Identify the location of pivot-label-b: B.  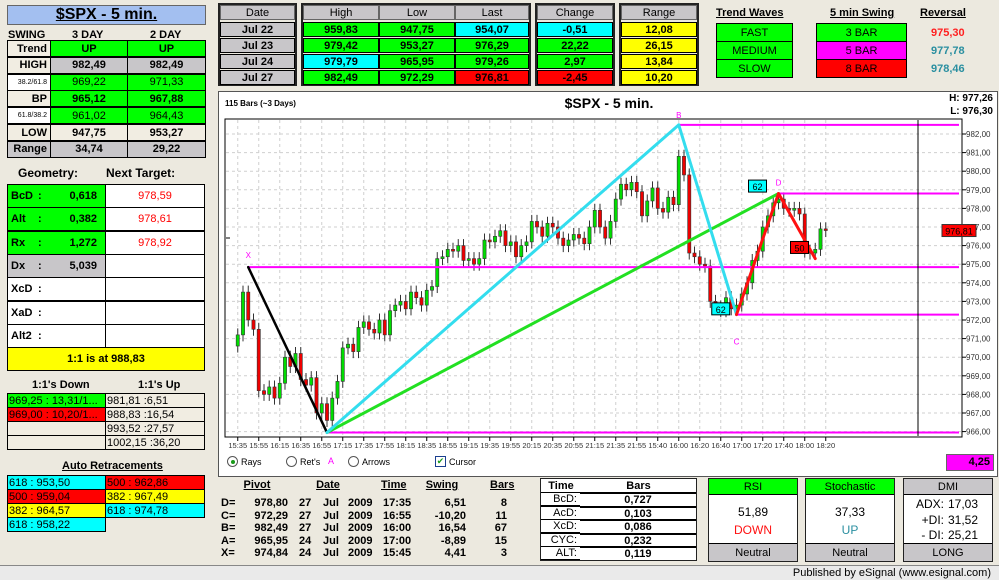
(678, 115).